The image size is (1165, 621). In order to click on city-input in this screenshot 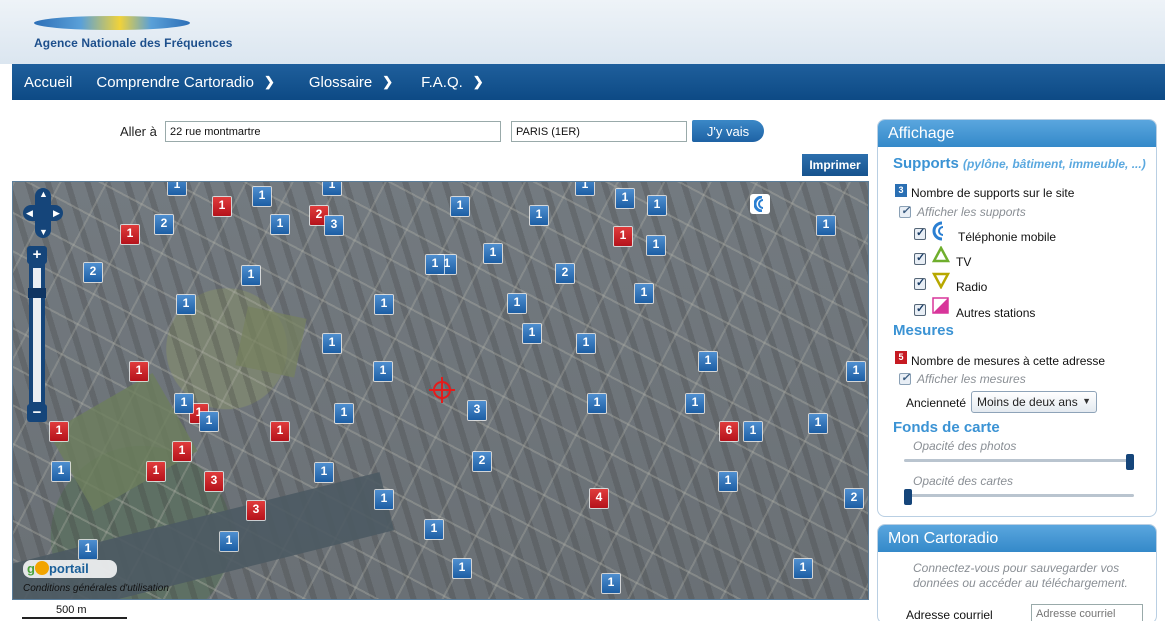, I will do `click(599, 131)`.